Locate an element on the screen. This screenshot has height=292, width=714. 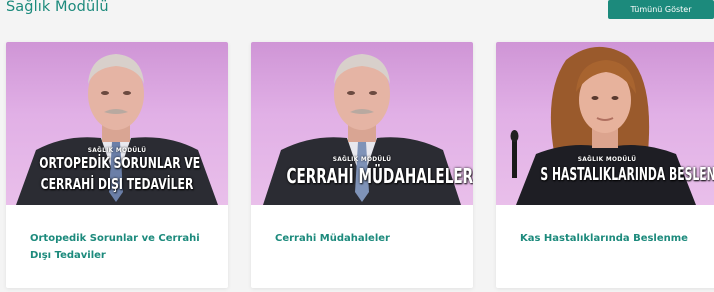
section-title: Sağlık Modülü is located at coordinates (57, 7).